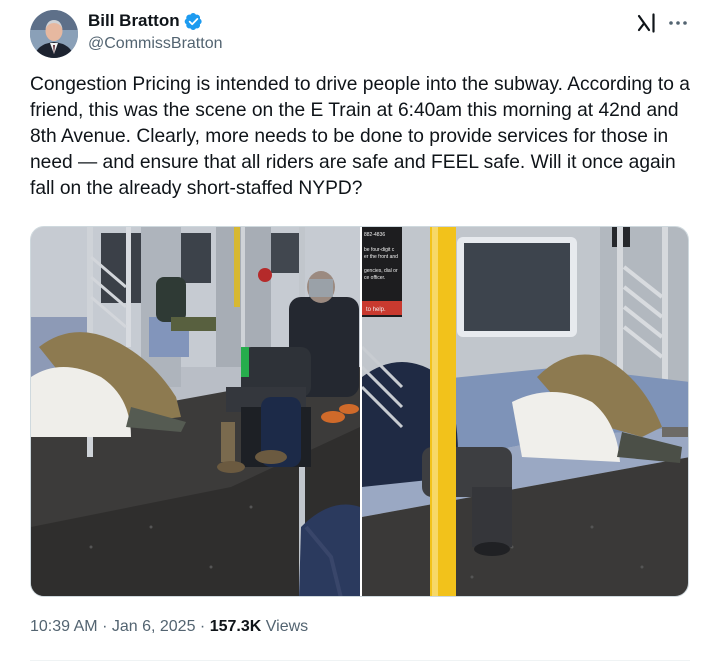 The height and width of the screenshot is (668, 710). Describe the element at coordinates (374, 235) in the screenshot. I see `signage-line-1: 882-4836` at that location.